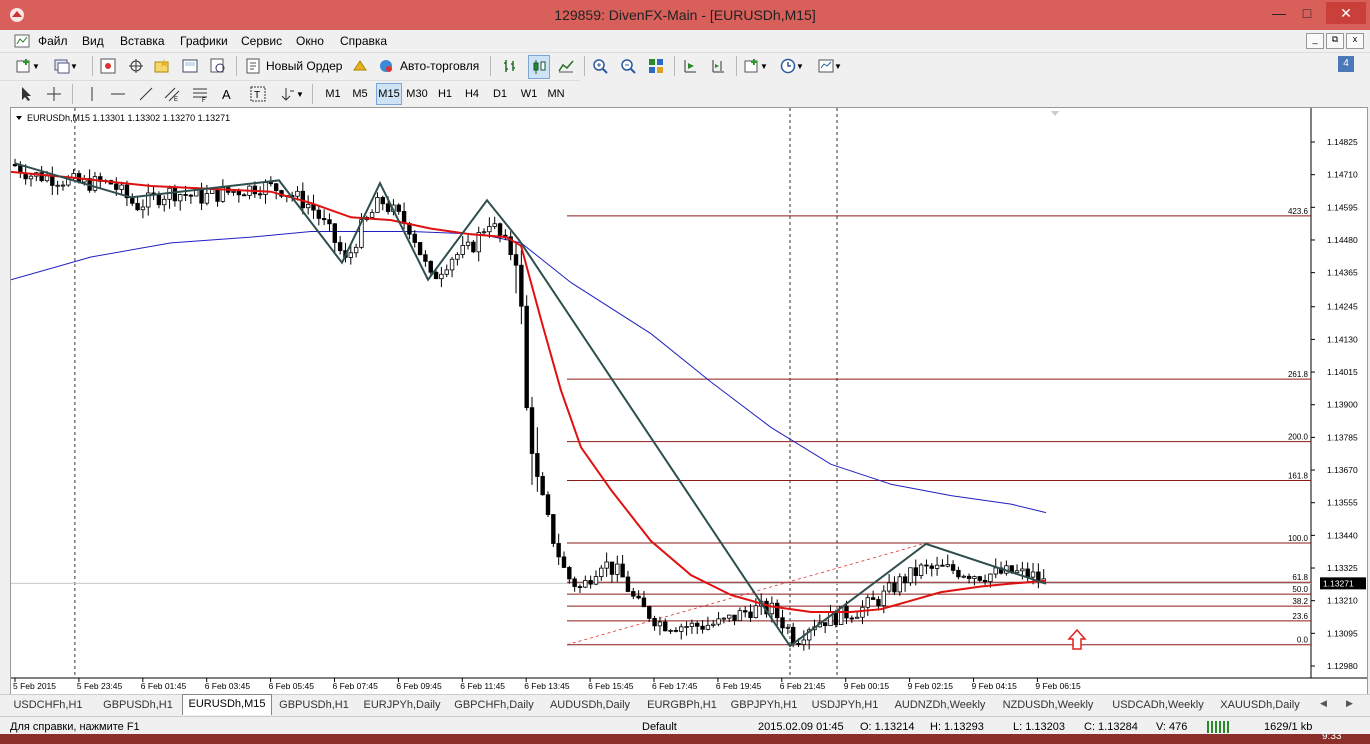 This screenshot has width=1370, height=744. What do you see at coordinates (1346, 64) in the screenshot?
I see `notifications-icon: 4` at bounding box center [1346, 64].